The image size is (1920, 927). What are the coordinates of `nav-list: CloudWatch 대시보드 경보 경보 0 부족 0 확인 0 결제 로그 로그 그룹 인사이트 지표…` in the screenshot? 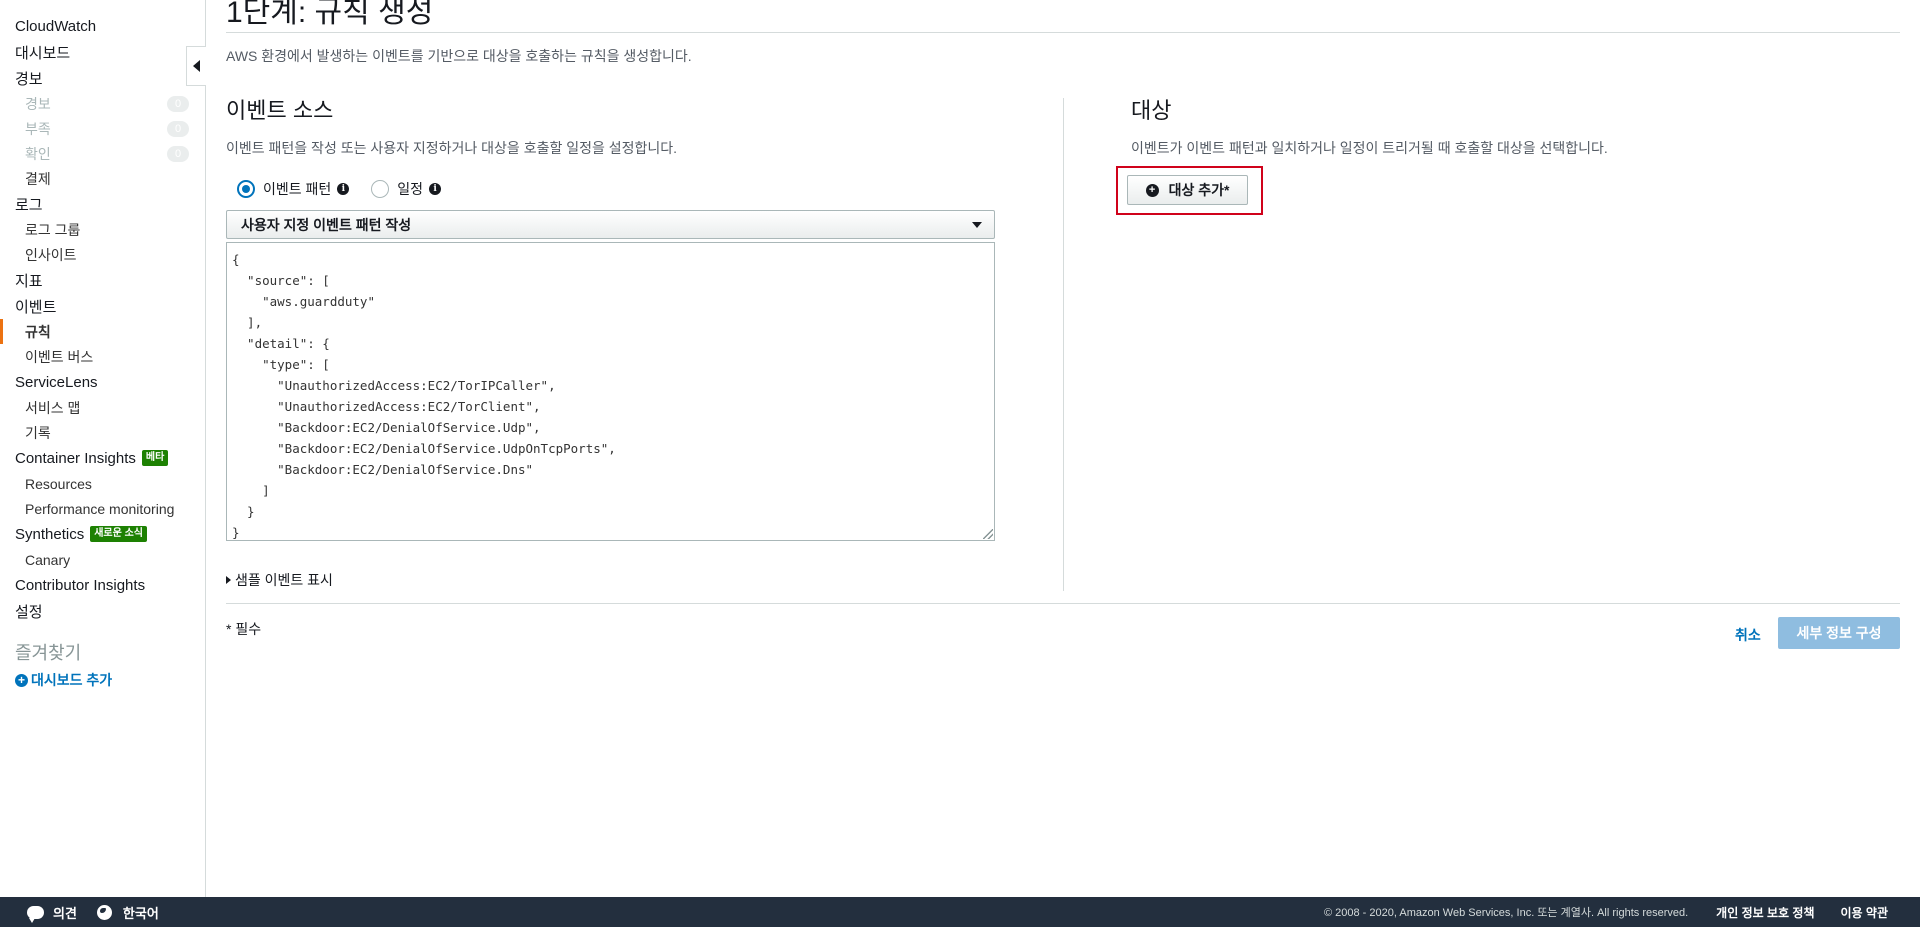 It's located at (102, 312).